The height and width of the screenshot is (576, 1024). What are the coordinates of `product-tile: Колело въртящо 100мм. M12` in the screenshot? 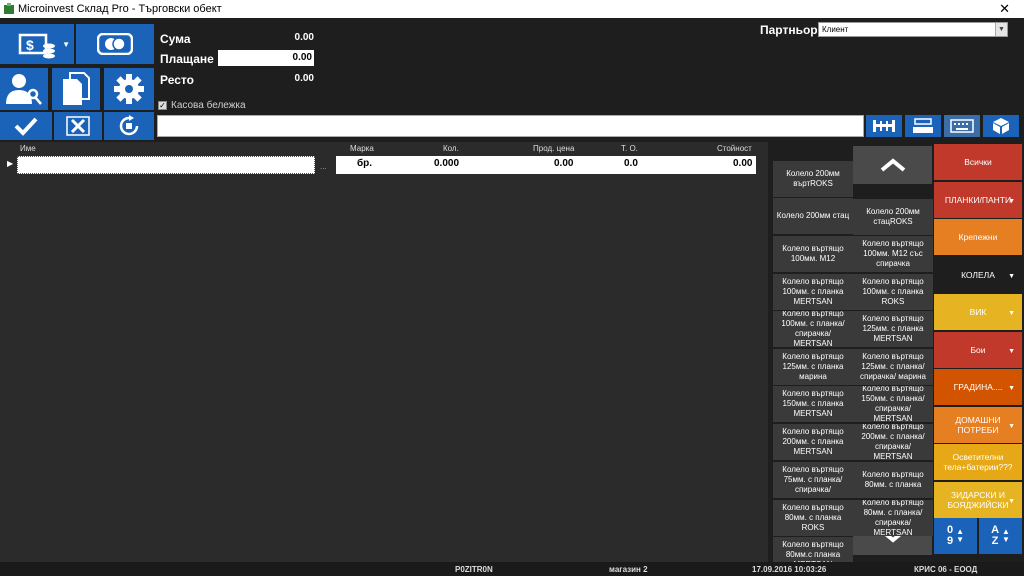 It's located at (813, 254).